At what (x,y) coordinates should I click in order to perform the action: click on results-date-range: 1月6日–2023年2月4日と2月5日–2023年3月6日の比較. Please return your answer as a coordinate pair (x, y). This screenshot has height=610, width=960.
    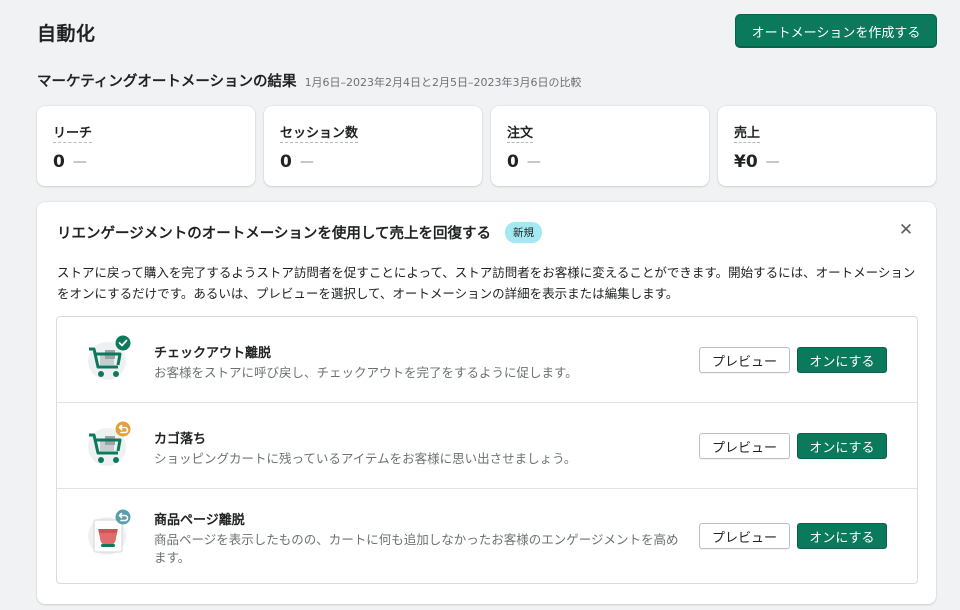
    Looking at the image, I should click on (443, 82).